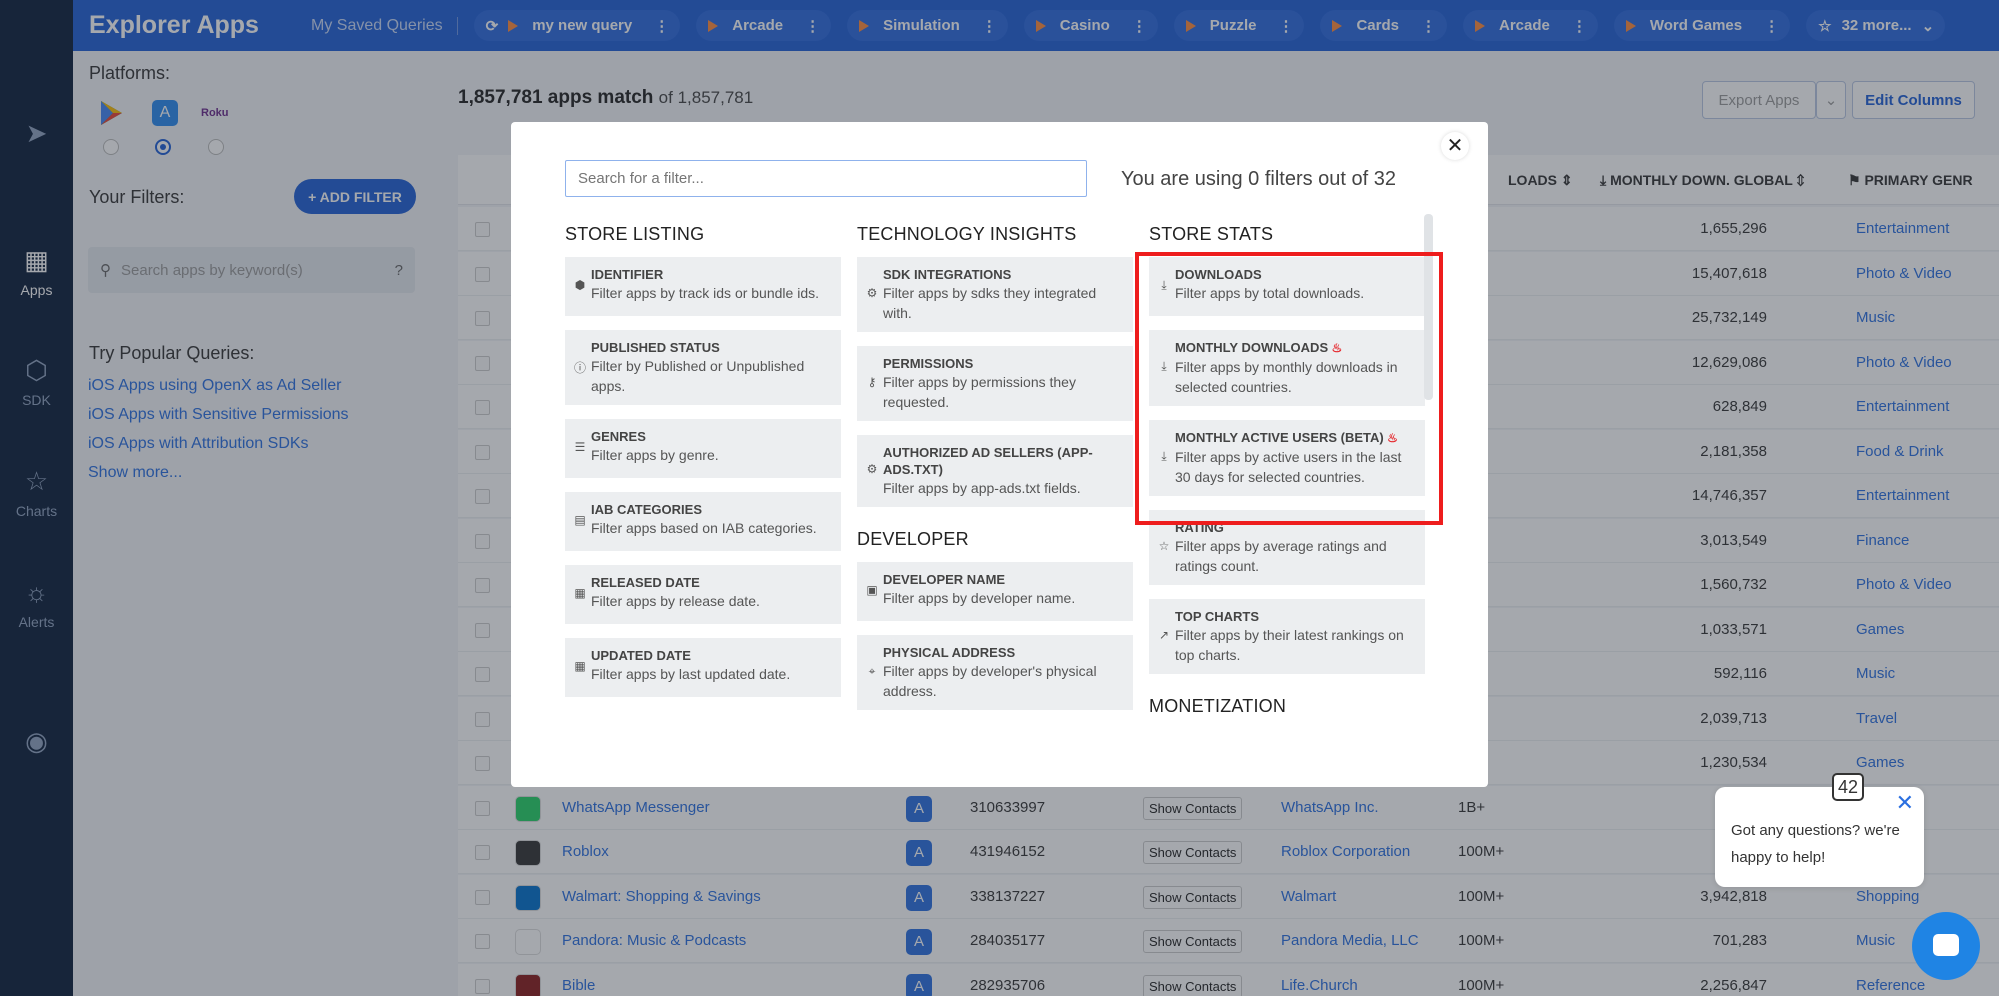 This screenshot has height=996, width=1999. What do you see at coordinates (928, 363) in the screenshot?
I see `filter-card-title-text: PERMISSIONS` at bounding box center [928, 363].